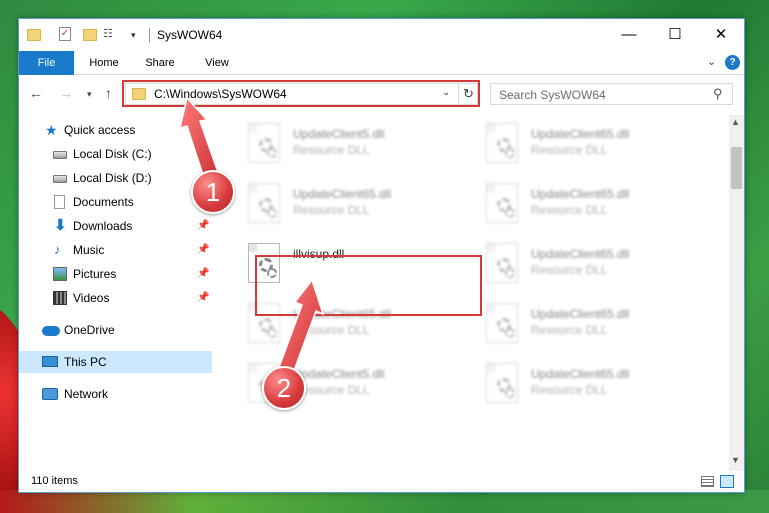 The height and width of the screenshot is (513, 769). I want to click on scroll-up-icon: ▲, so click(735, 122).